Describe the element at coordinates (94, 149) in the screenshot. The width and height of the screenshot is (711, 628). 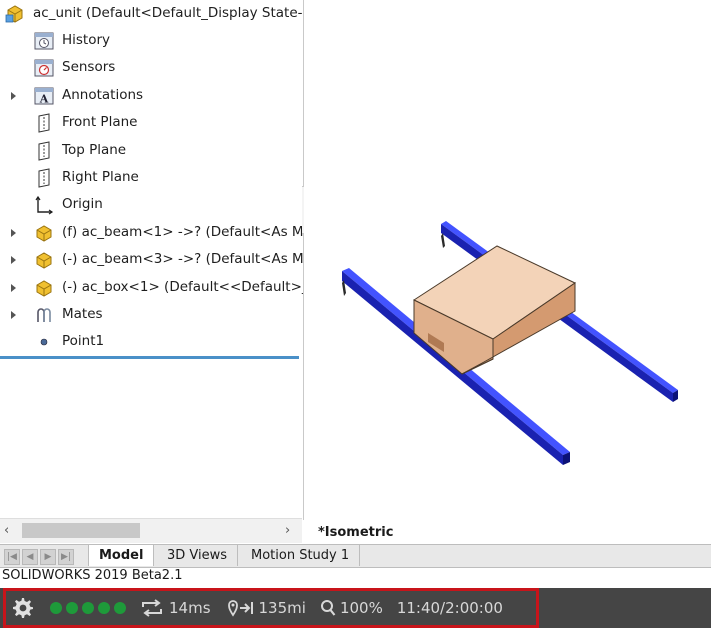
I see `tree-item-label: Top Plane` at that location.